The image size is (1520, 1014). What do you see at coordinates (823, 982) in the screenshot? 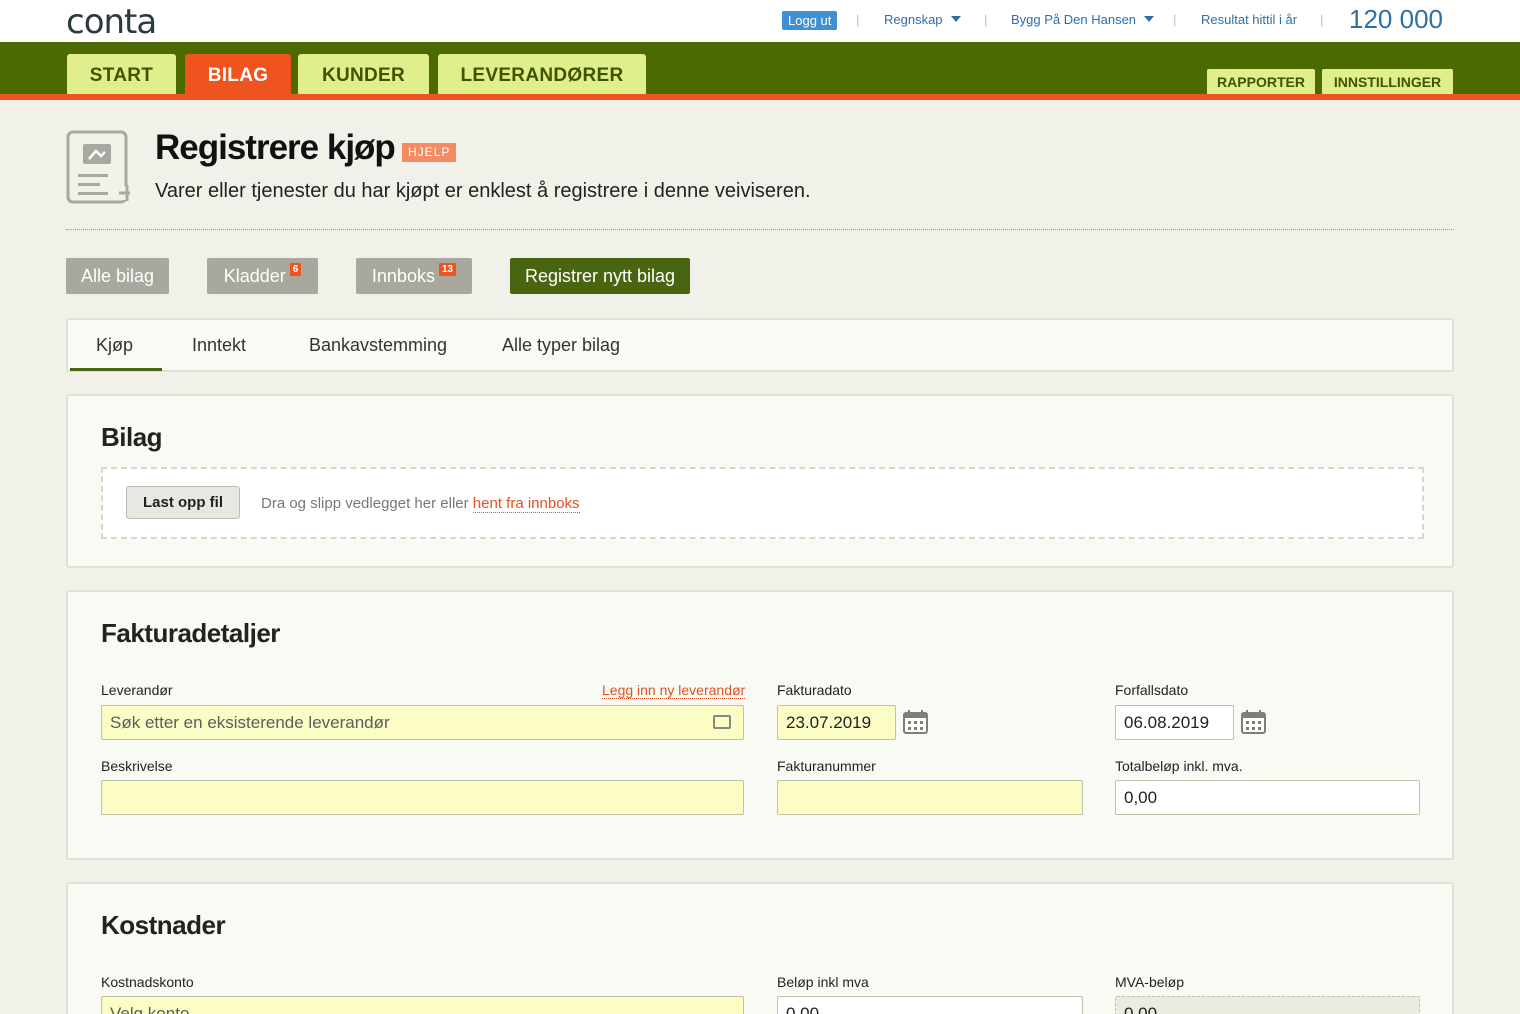
I see `amount-label: Beløp inkl mva` at bounding box center [823, 982].